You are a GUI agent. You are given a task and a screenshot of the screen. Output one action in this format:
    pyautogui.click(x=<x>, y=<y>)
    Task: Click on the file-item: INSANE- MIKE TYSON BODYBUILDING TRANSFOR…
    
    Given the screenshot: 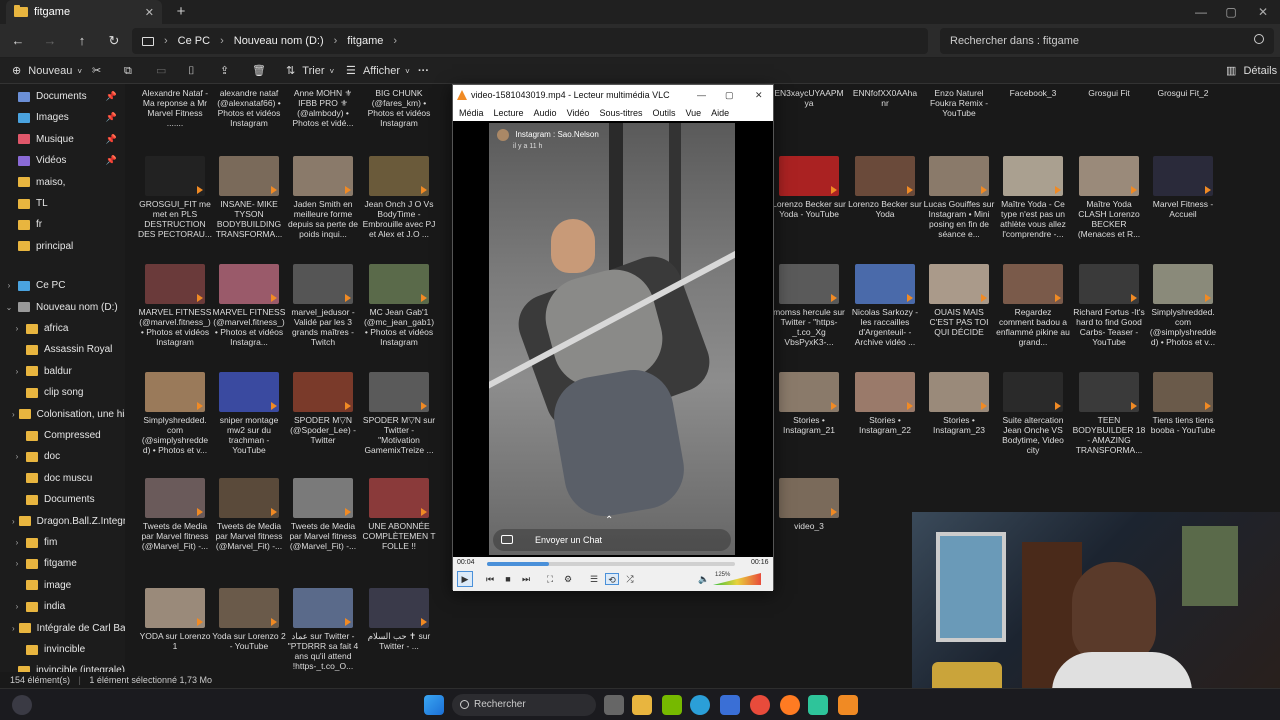 What is the action you would take?
    pyautogui.click(x=249, y=197)
    